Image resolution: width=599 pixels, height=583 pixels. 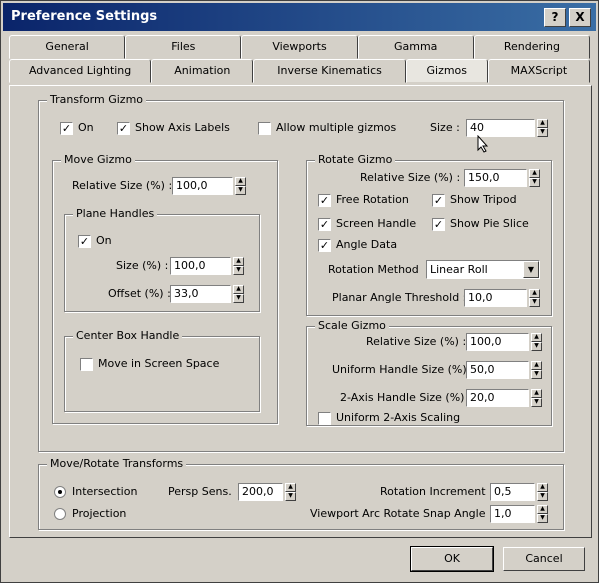 I want to click on transform-on-checkbox: ✓ On, so click(x=77, y=128).